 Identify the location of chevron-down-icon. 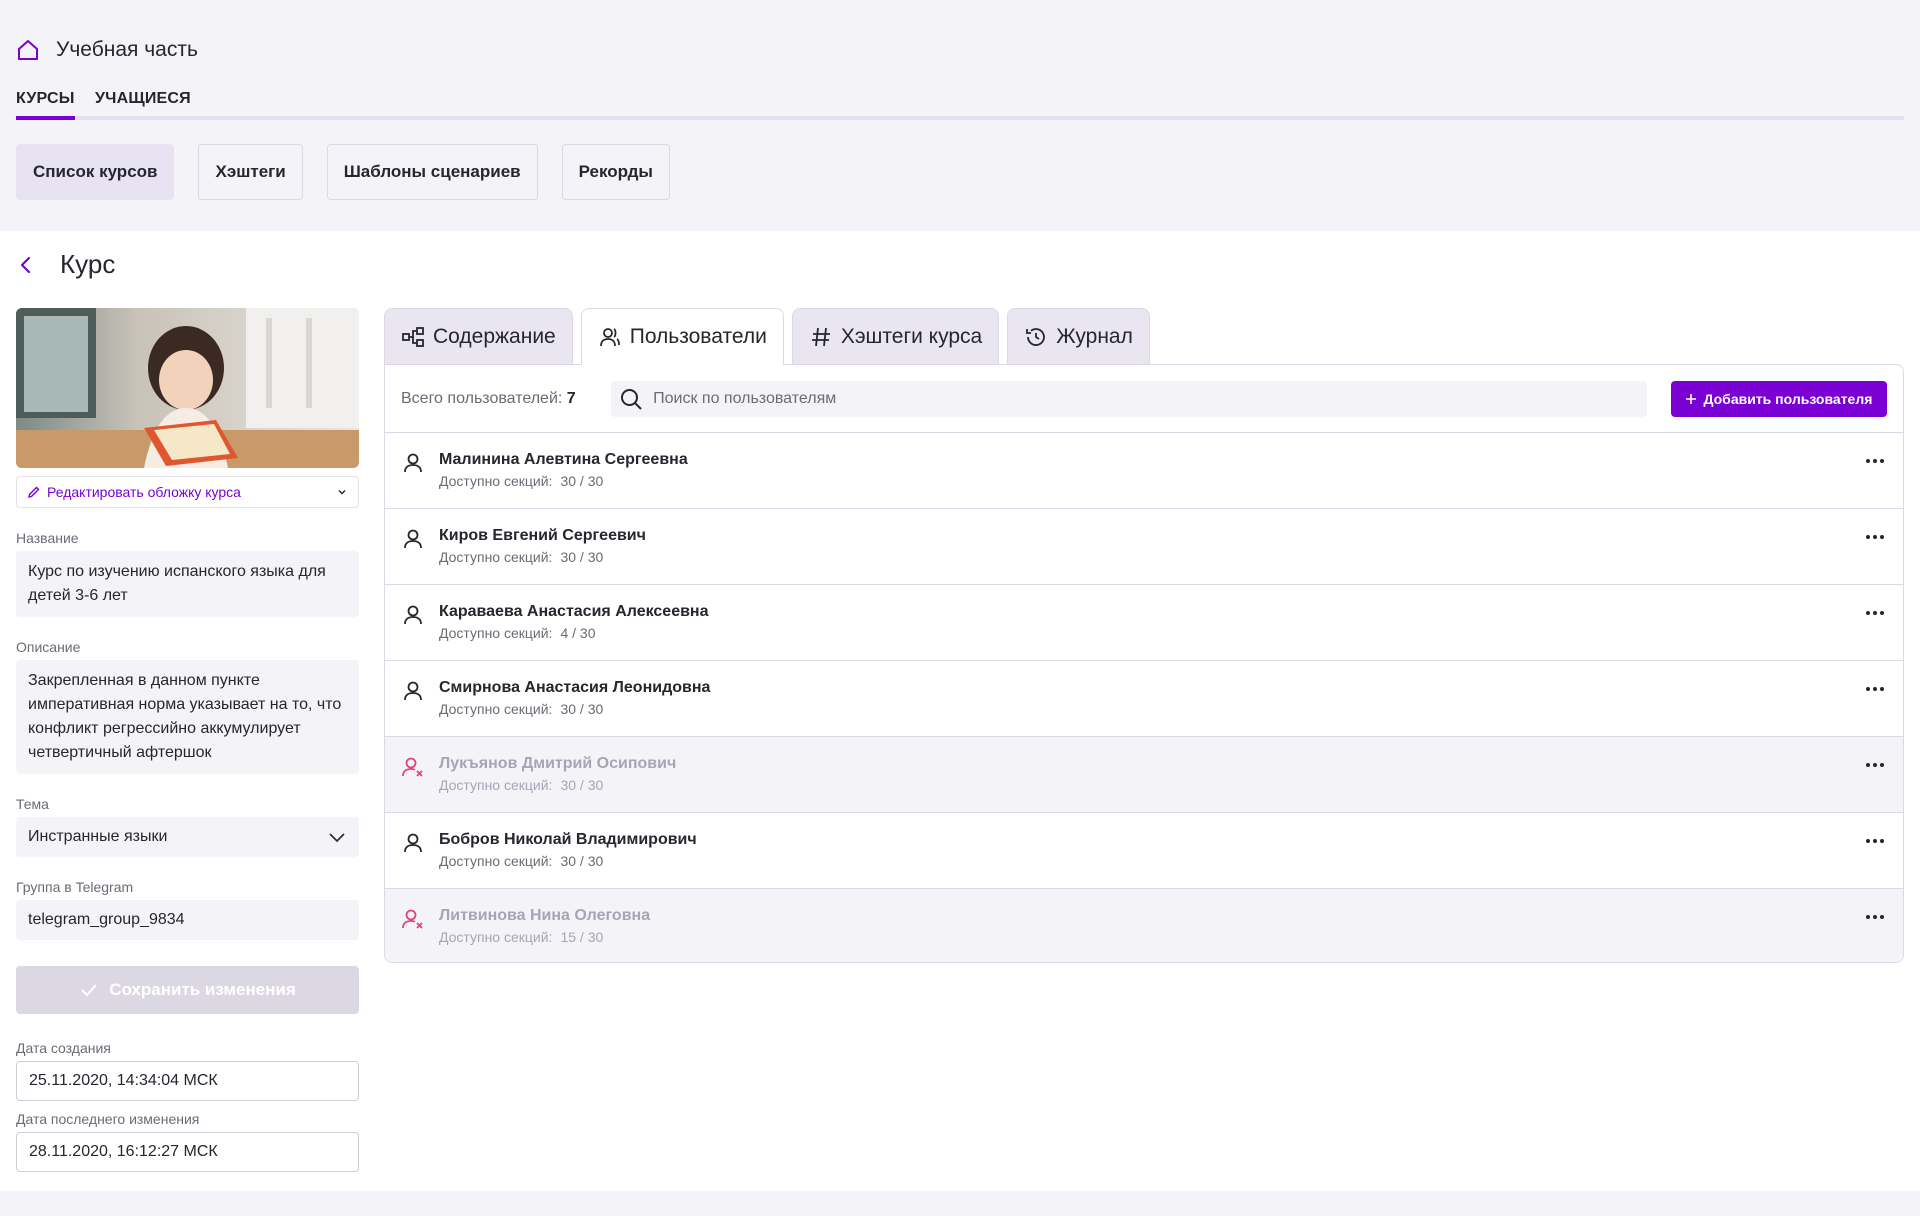
(342, 492).